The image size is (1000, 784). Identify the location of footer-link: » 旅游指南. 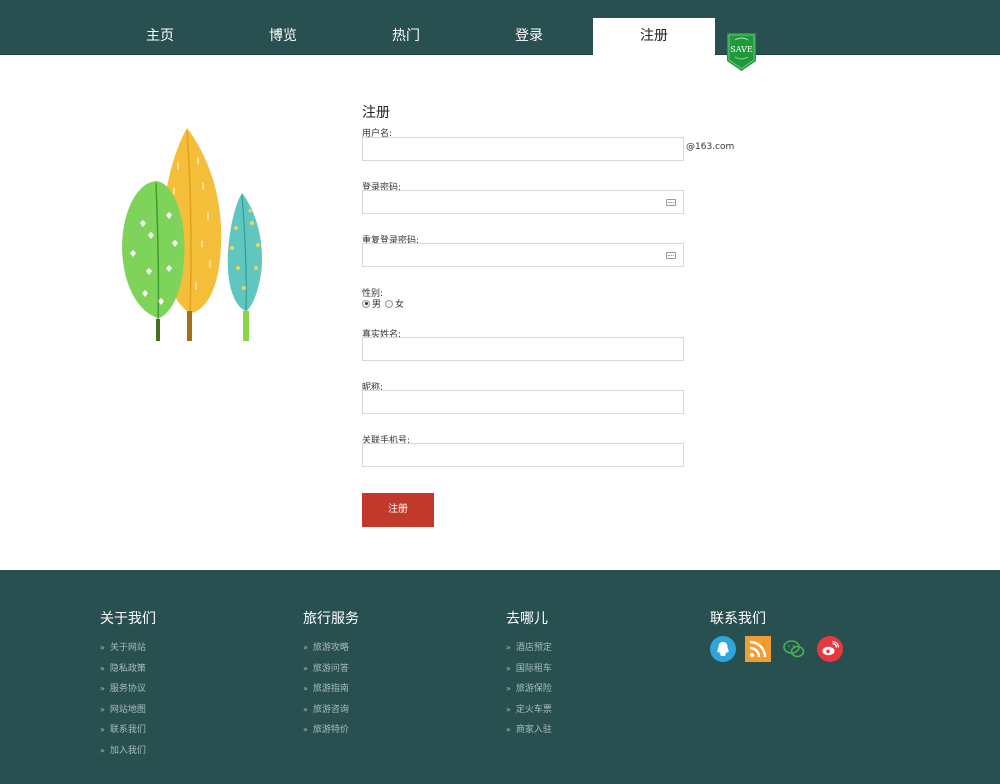
(331, 689).